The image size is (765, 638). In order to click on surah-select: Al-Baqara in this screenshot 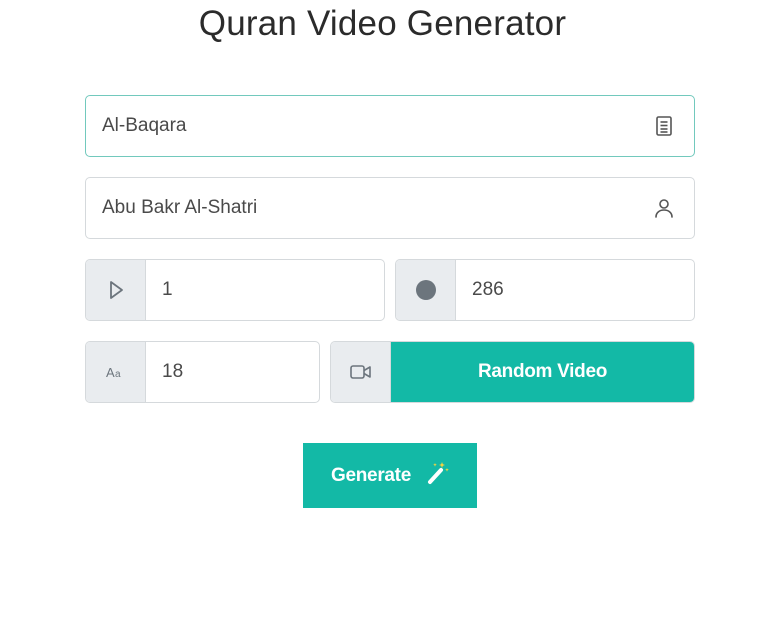, I will do `click(390, 126)`.